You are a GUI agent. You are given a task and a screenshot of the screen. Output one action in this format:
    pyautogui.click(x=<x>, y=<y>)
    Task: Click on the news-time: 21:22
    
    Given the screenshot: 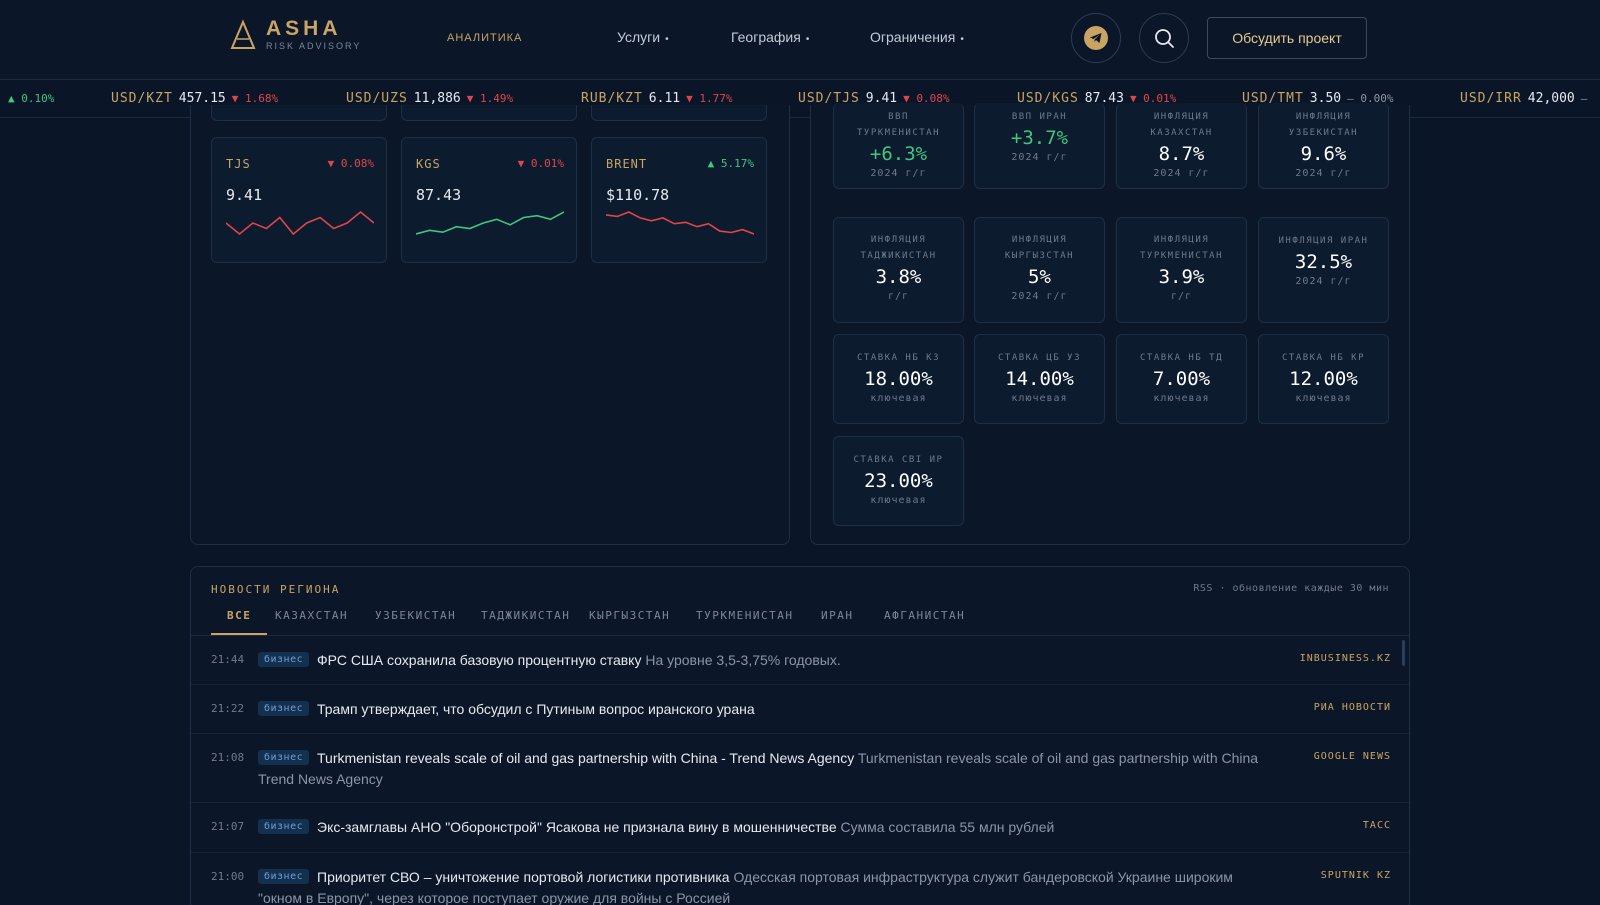 What is the action you would take?
    pyautogui.click(x=228, y=708)
    